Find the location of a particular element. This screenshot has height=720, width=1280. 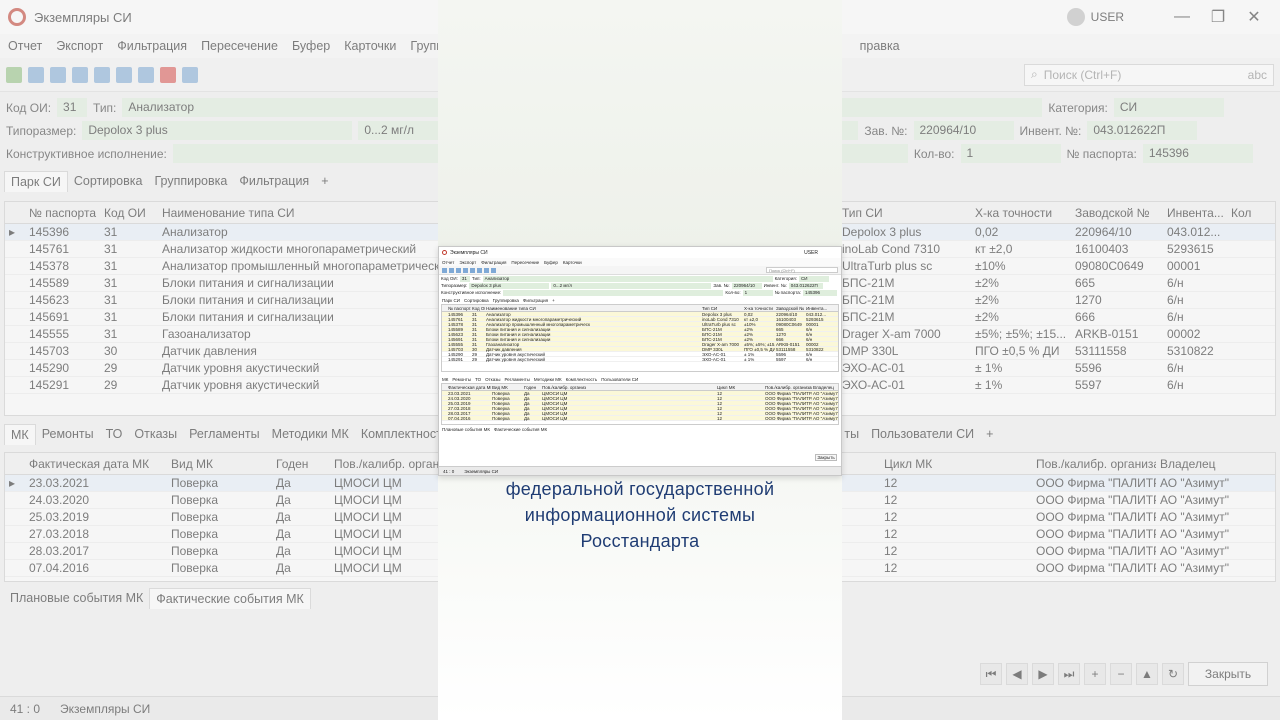

tab-to: ТО is located at coordinates (114, 434).